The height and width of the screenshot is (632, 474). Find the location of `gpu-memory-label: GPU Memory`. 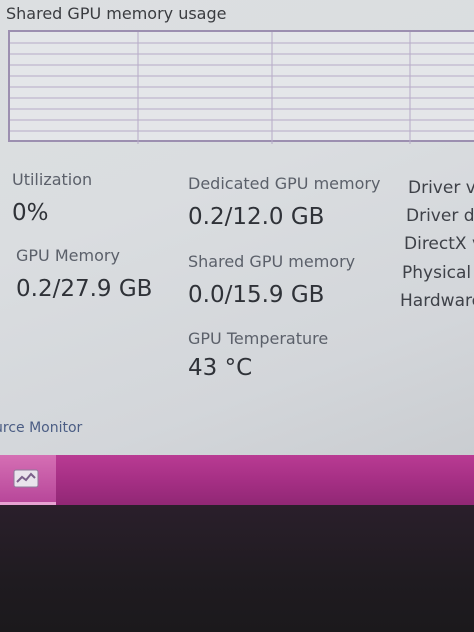

gpu-memory-label: GPU Memory is located at coordinates (68, 255).